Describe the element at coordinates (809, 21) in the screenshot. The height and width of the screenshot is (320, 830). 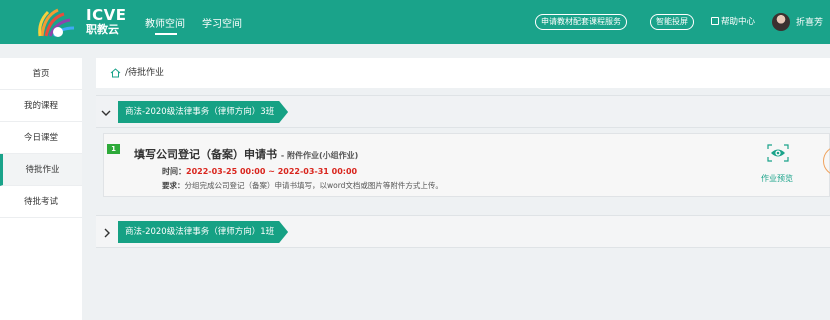
I see `username: 折喜芳` at that location.